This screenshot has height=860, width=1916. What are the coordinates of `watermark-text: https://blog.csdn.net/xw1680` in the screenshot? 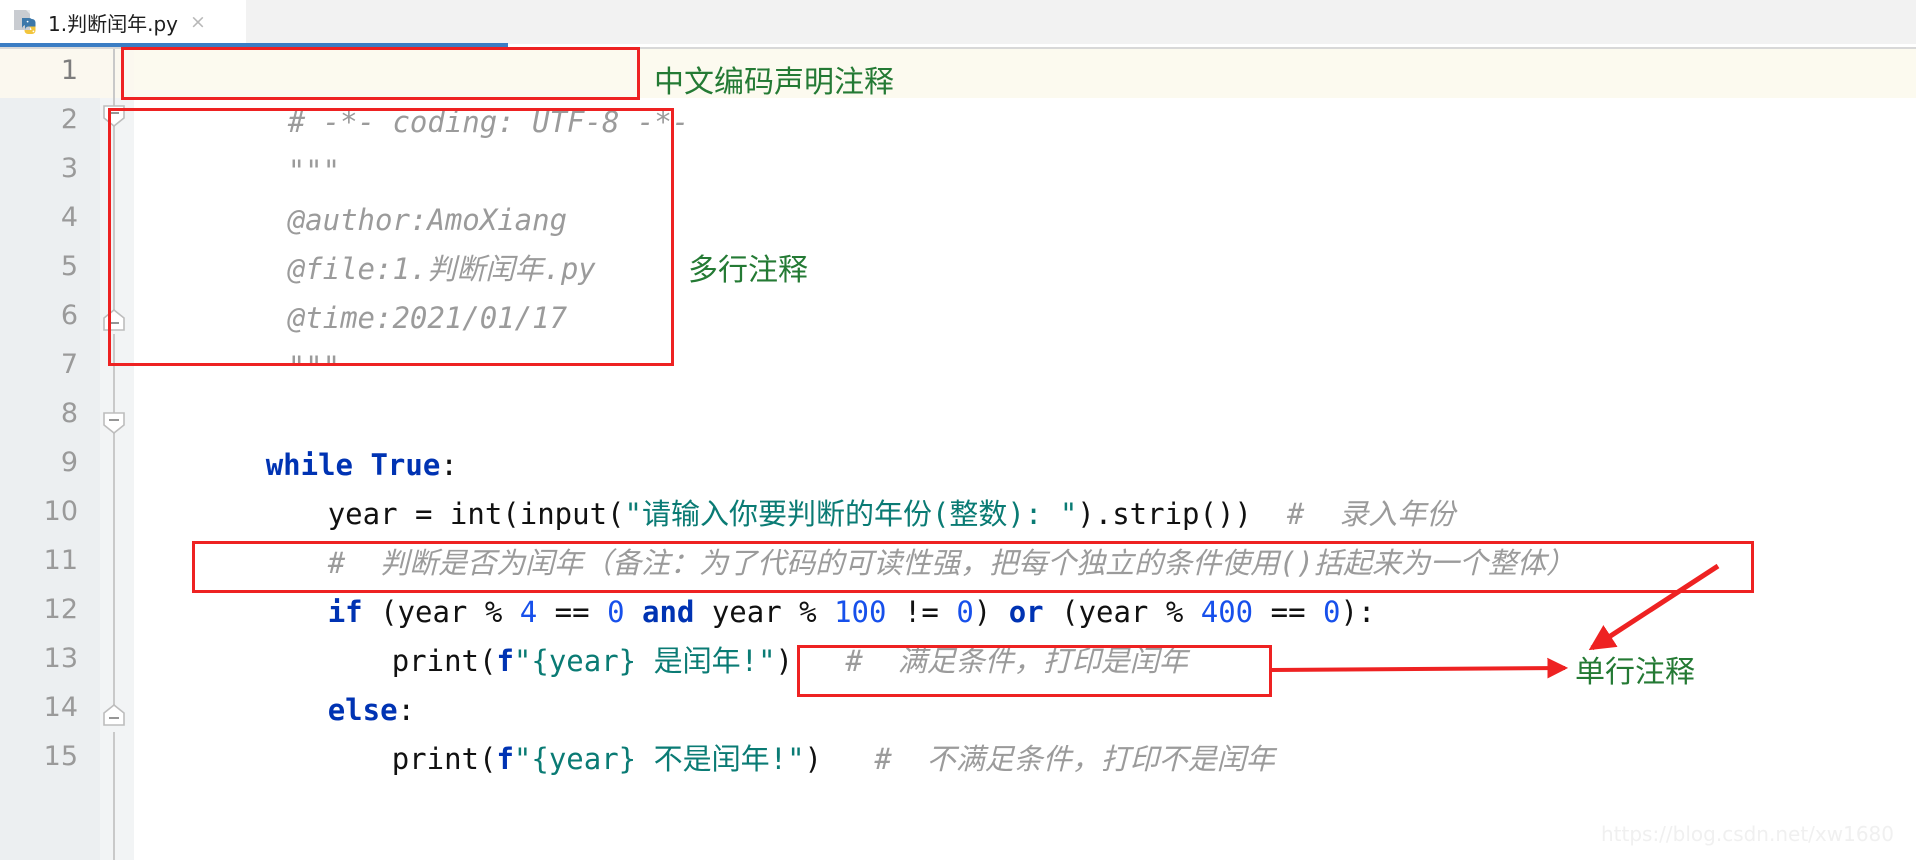 It's located at (1747, 834).